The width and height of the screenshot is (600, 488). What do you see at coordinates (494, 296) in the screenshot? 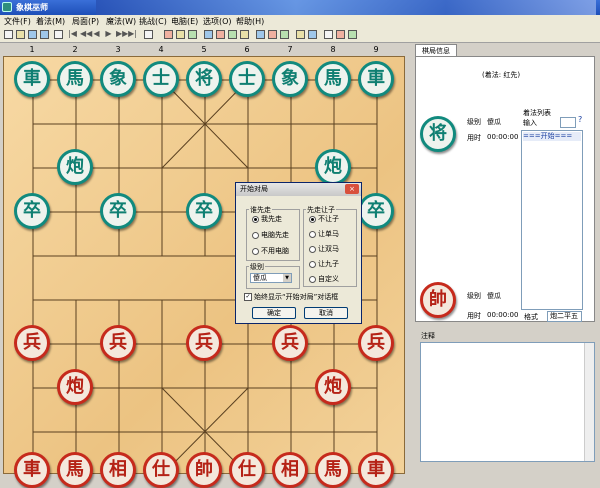
I see `bottom-level-value: 傻瓜` at bounding box center [494, 296].